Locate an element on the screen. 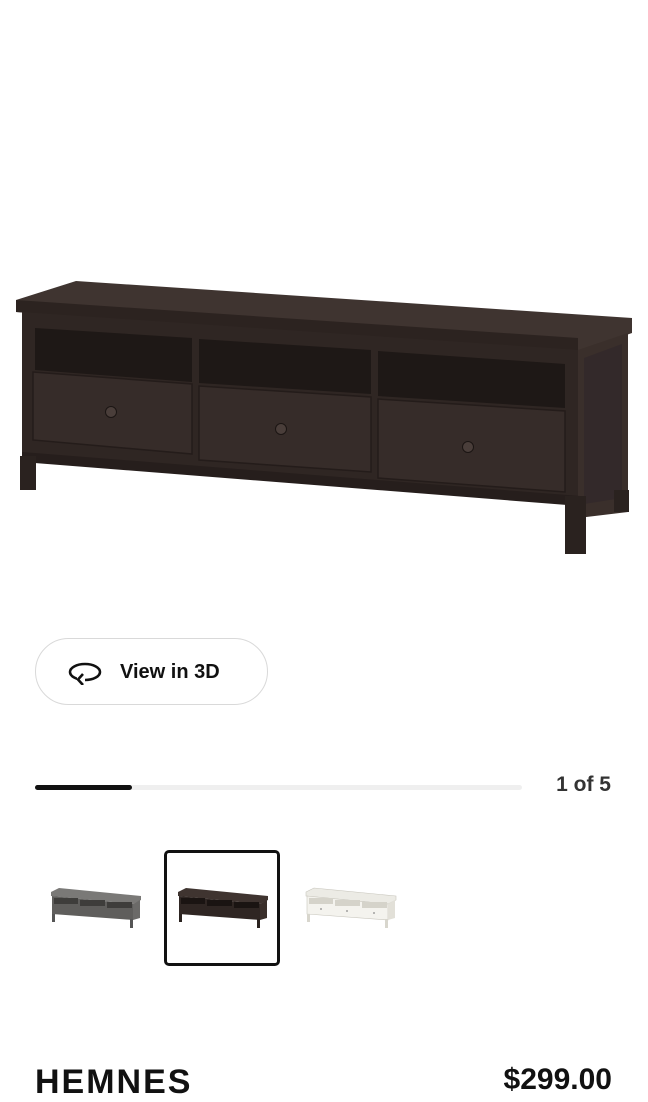 This screenshot has width=648, height=1102. color-variant-thumbnails is located at coordinates (324, 909).